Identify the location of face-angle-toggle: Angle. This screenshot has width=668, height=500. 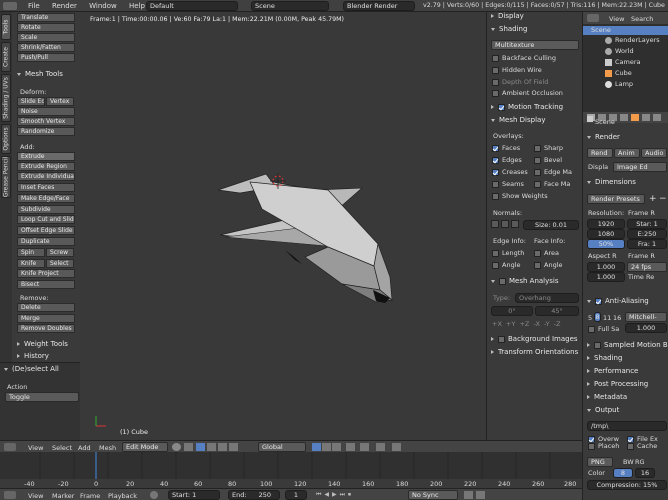
(548, 265).